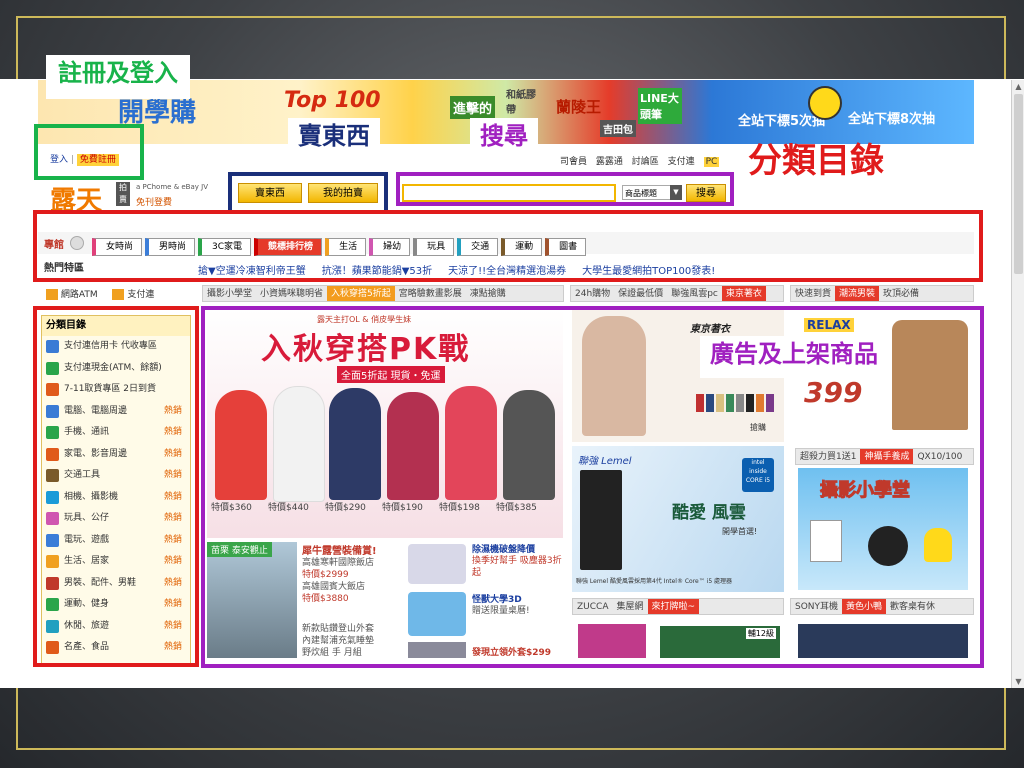  Describe the element at coordinates (579, 107) in the screenshot. I see `banner-text: 蘭陵王` at that location.